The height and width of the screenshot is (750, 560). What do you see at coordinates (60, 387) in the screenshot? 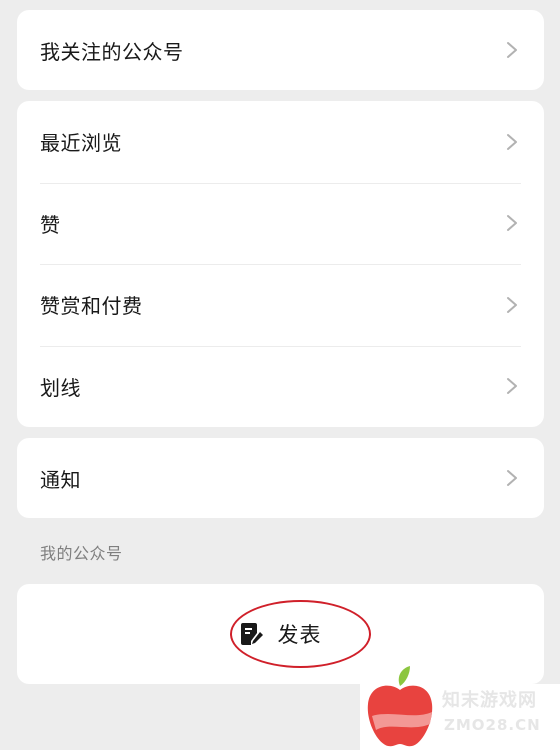
I see `row-label: 划线` at bounding box center [60, 387].